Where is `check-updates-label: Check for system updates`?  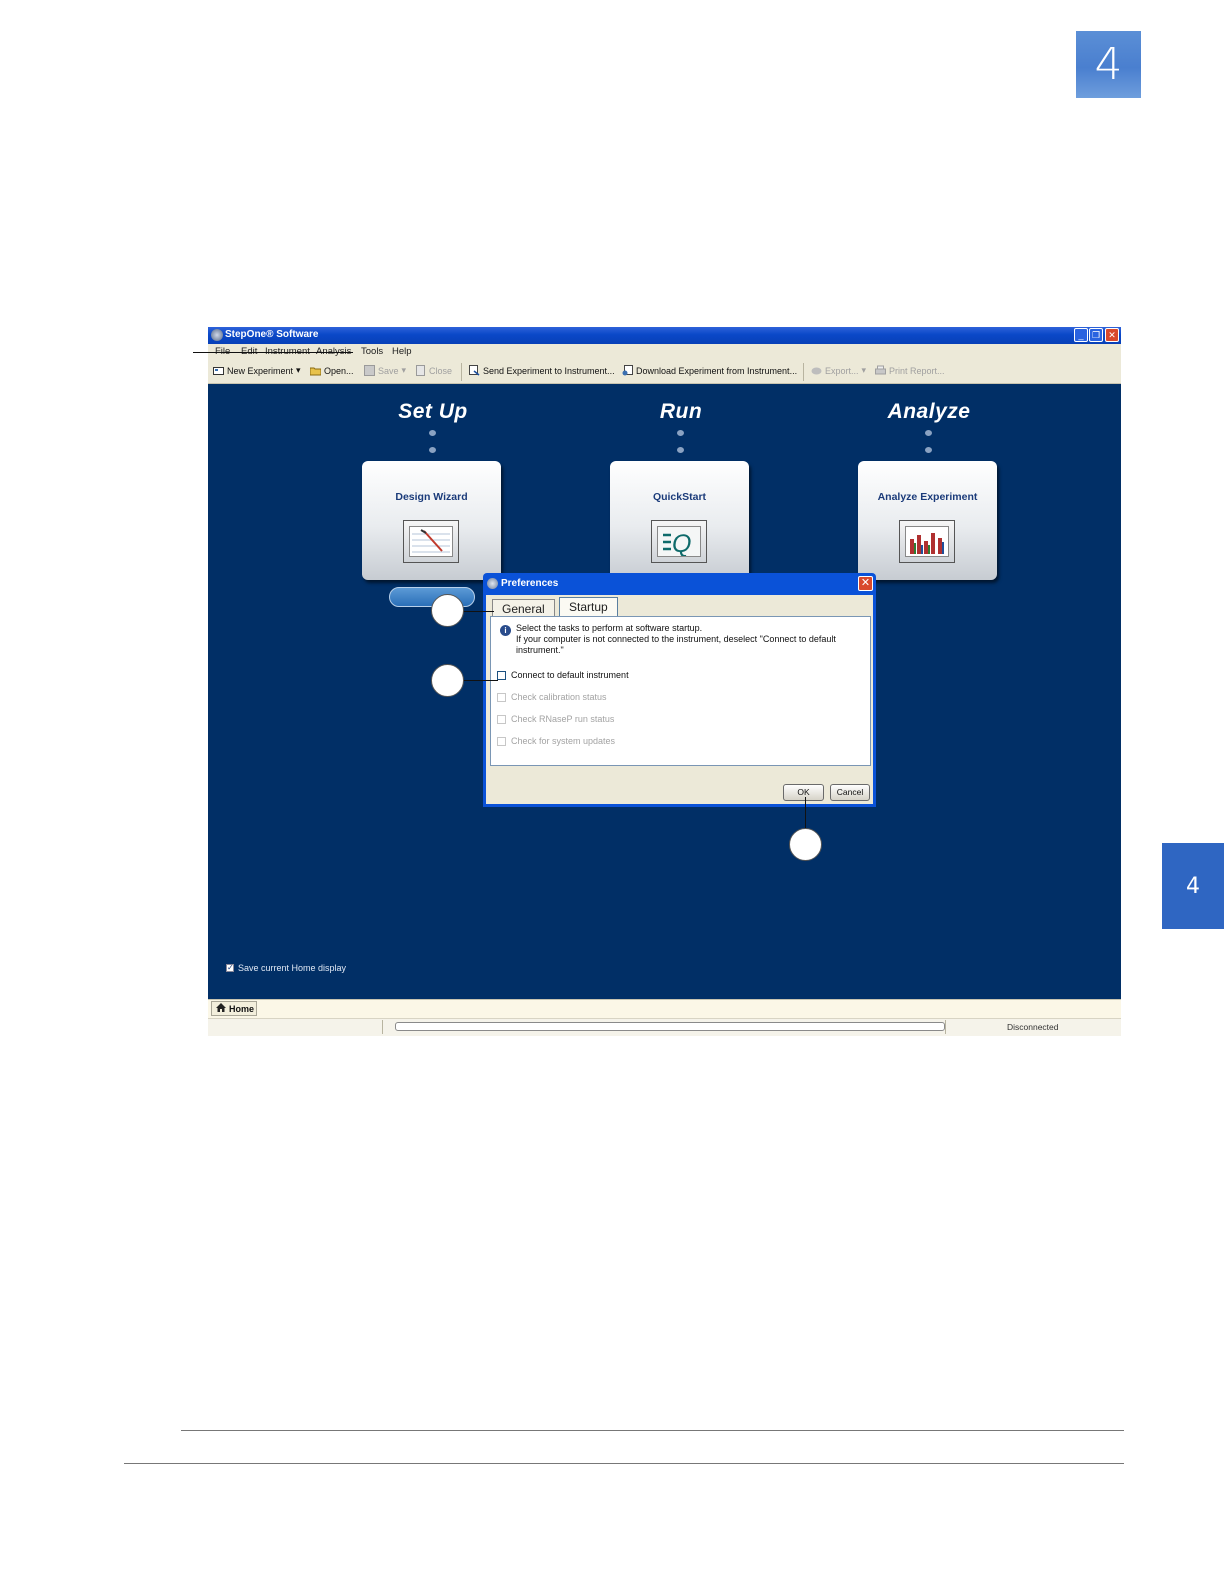
check-updates-label: Check for system updates is located at coordinates (563, 741).